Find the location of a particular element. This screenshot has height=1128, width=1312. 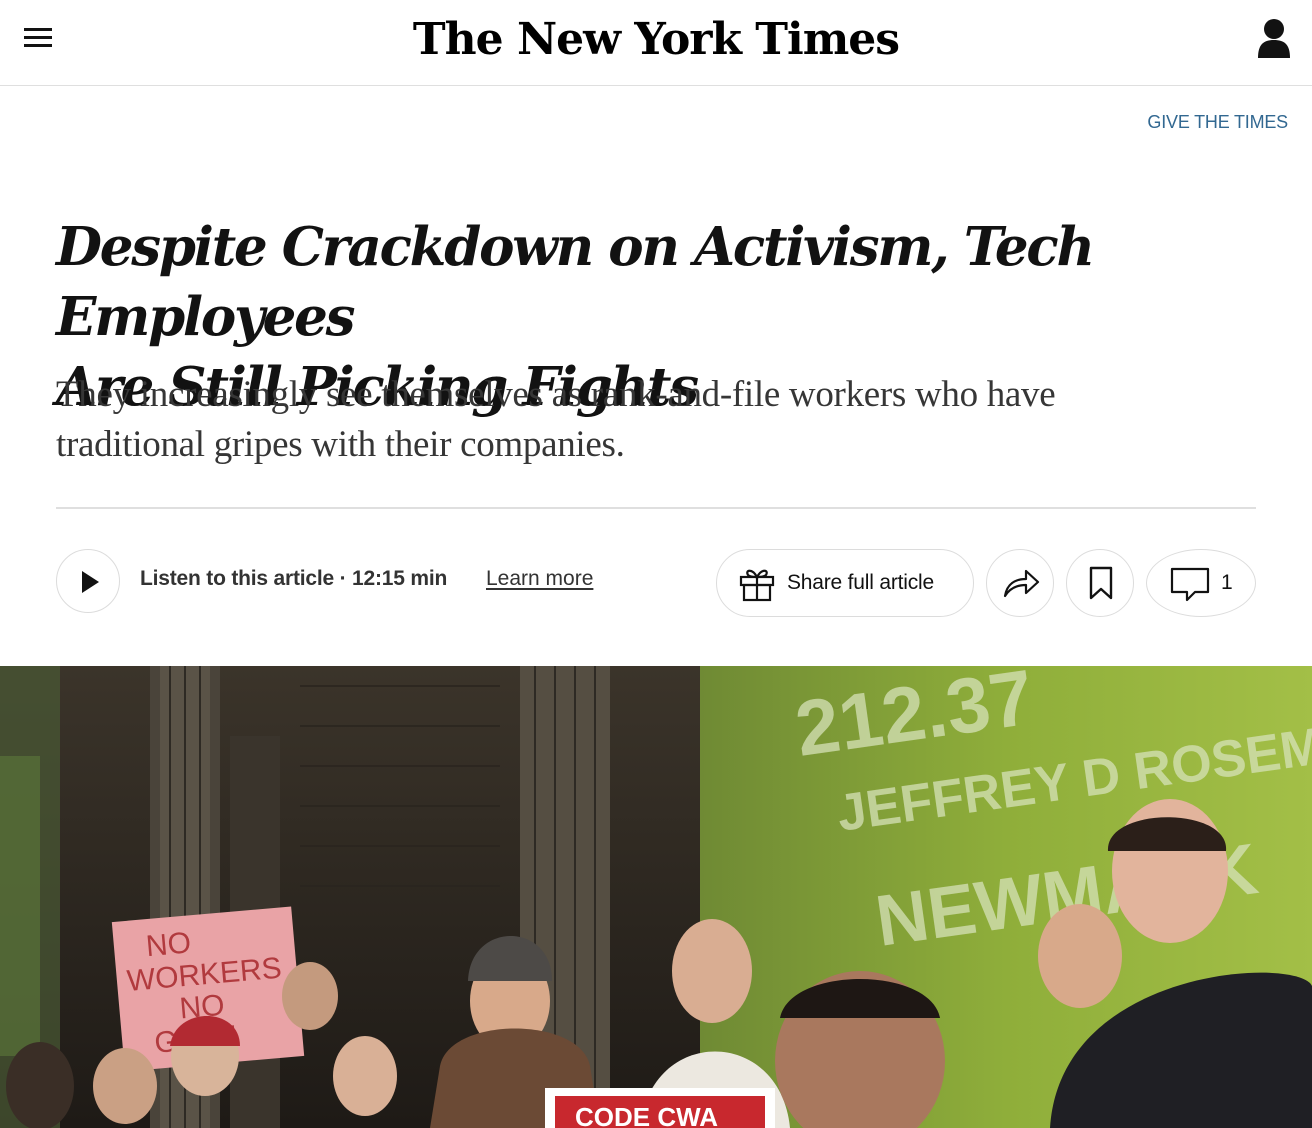

header-divider is located at coordinates (656, 508).